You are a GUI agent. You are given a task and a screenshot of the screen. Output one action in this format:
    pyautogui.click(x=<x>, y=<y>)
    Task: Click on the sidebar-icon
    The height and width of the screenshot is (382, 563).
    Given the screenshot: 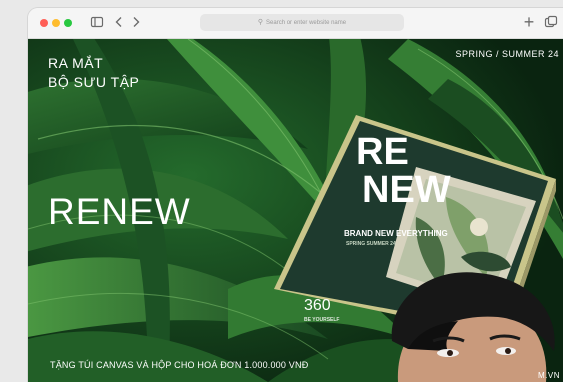 What is the action you would take?
    pyautogui.click(x=97, y=22)
    